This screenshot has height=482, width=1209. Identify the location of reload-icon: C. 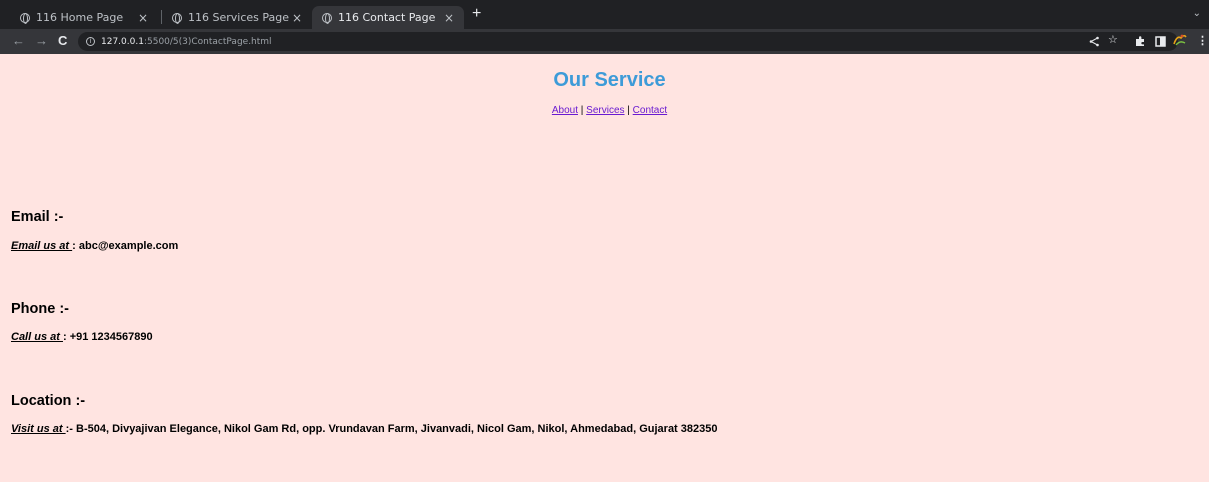
(62, 41).